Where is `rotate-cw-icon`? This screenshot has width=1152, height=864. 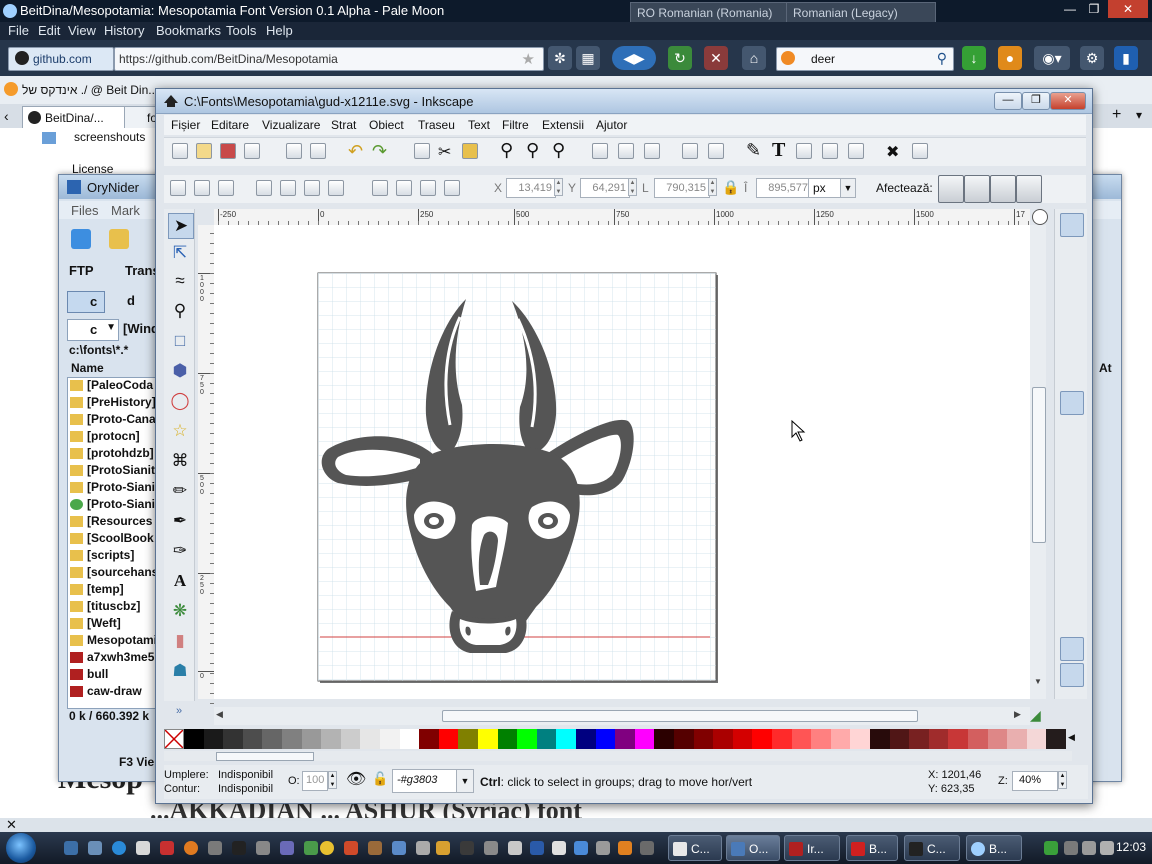 rotate-cw-icon is located at coordinates (288, 188).